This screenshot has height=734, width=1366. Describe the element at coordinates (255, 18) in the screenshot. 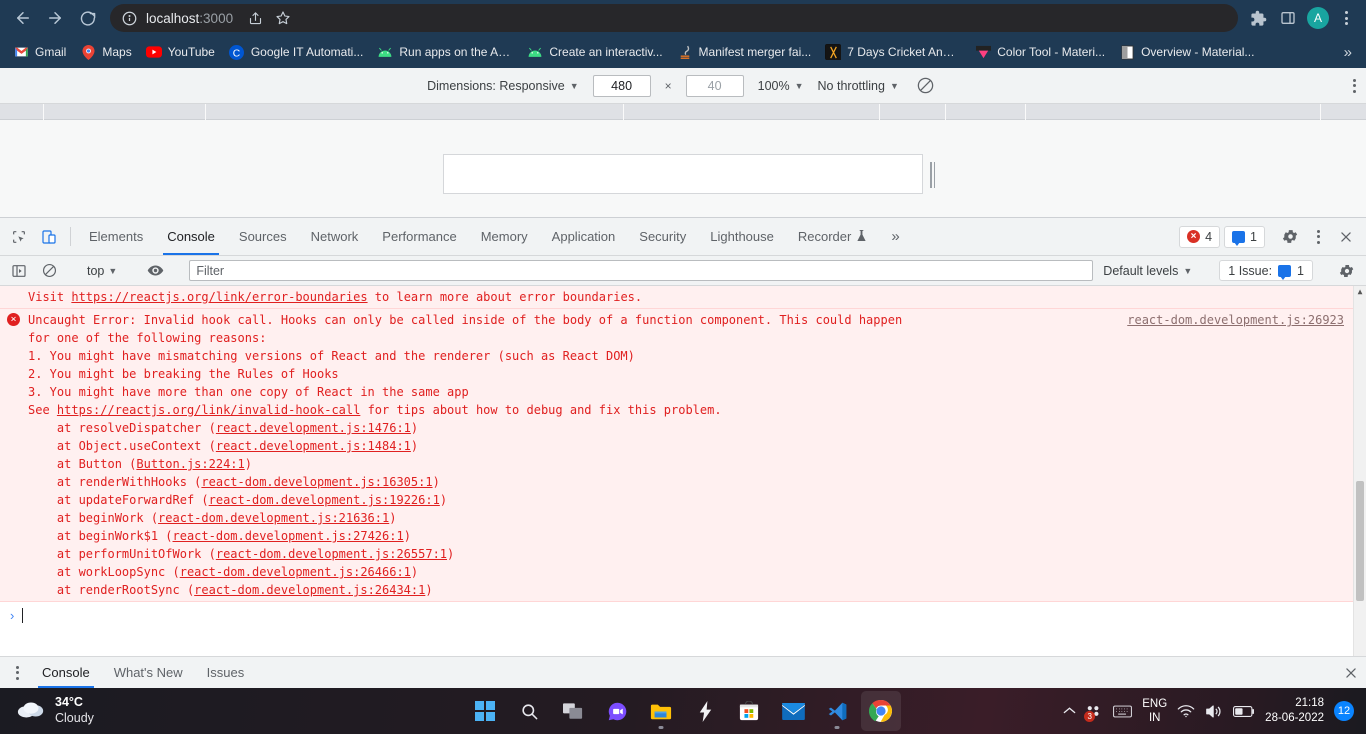

I see `share-icon` at that location.